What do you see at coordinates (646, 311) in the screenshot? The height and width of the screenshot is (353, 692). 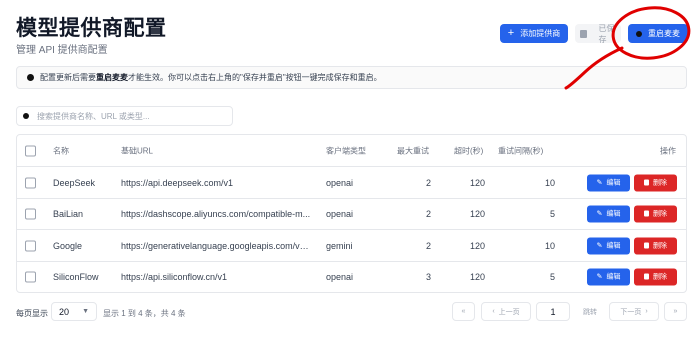 I see `chevron-right-icon: ›` at bounding box center [646, 311].